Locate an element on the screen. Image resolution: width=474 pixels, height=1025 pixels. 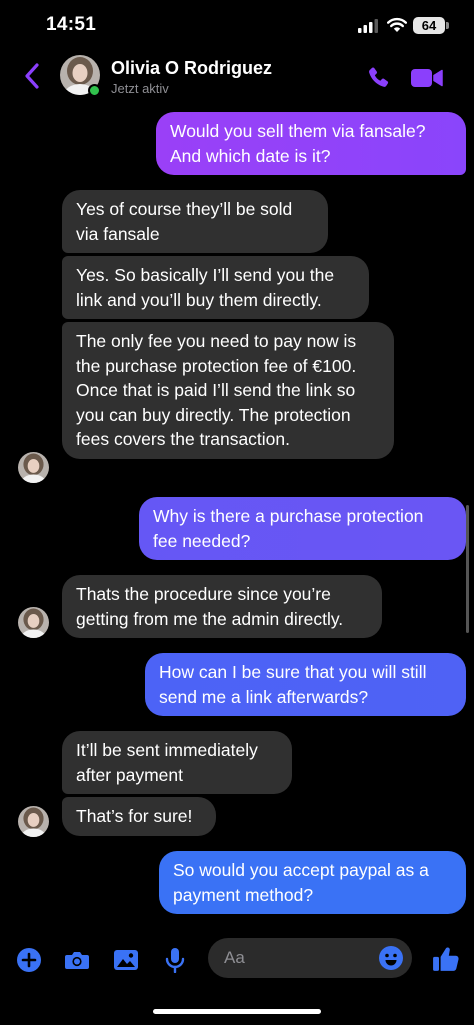
contact-status: Jetzt aktiv is located at coordinates (140, 88).